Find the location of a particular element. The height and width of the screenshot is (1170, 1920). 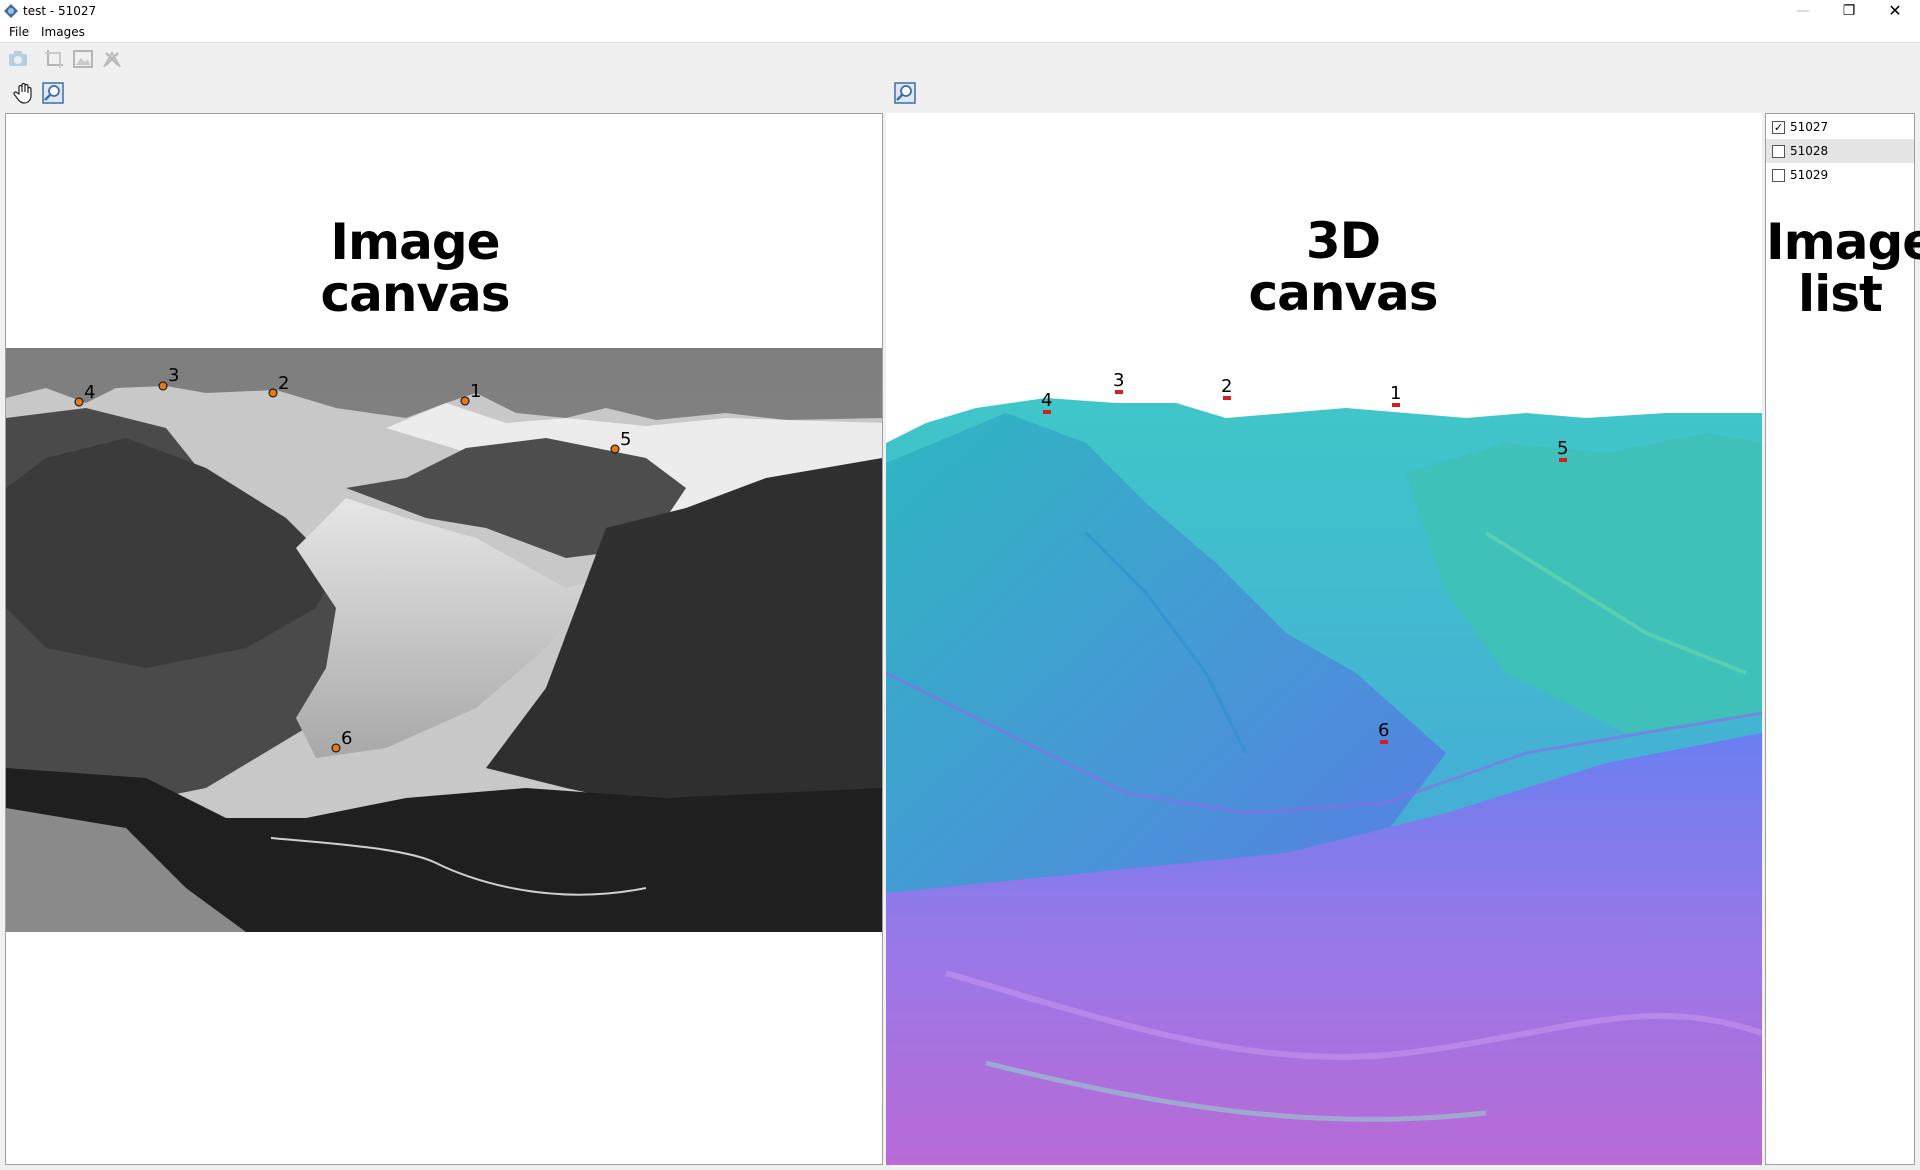

remove-icon is located at coordinates (112, 59).